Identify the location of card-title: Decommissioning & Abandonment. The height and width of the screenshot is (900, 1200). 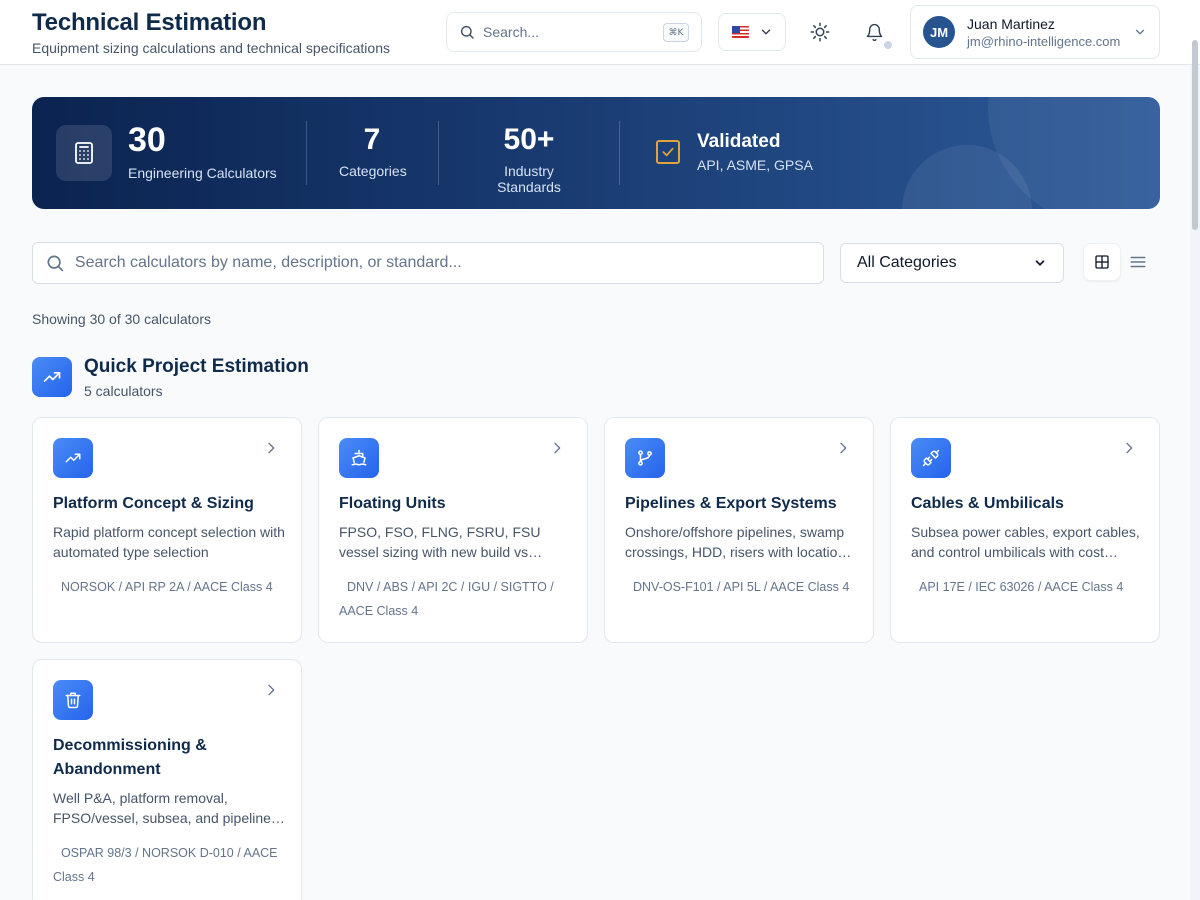
(130, 757).